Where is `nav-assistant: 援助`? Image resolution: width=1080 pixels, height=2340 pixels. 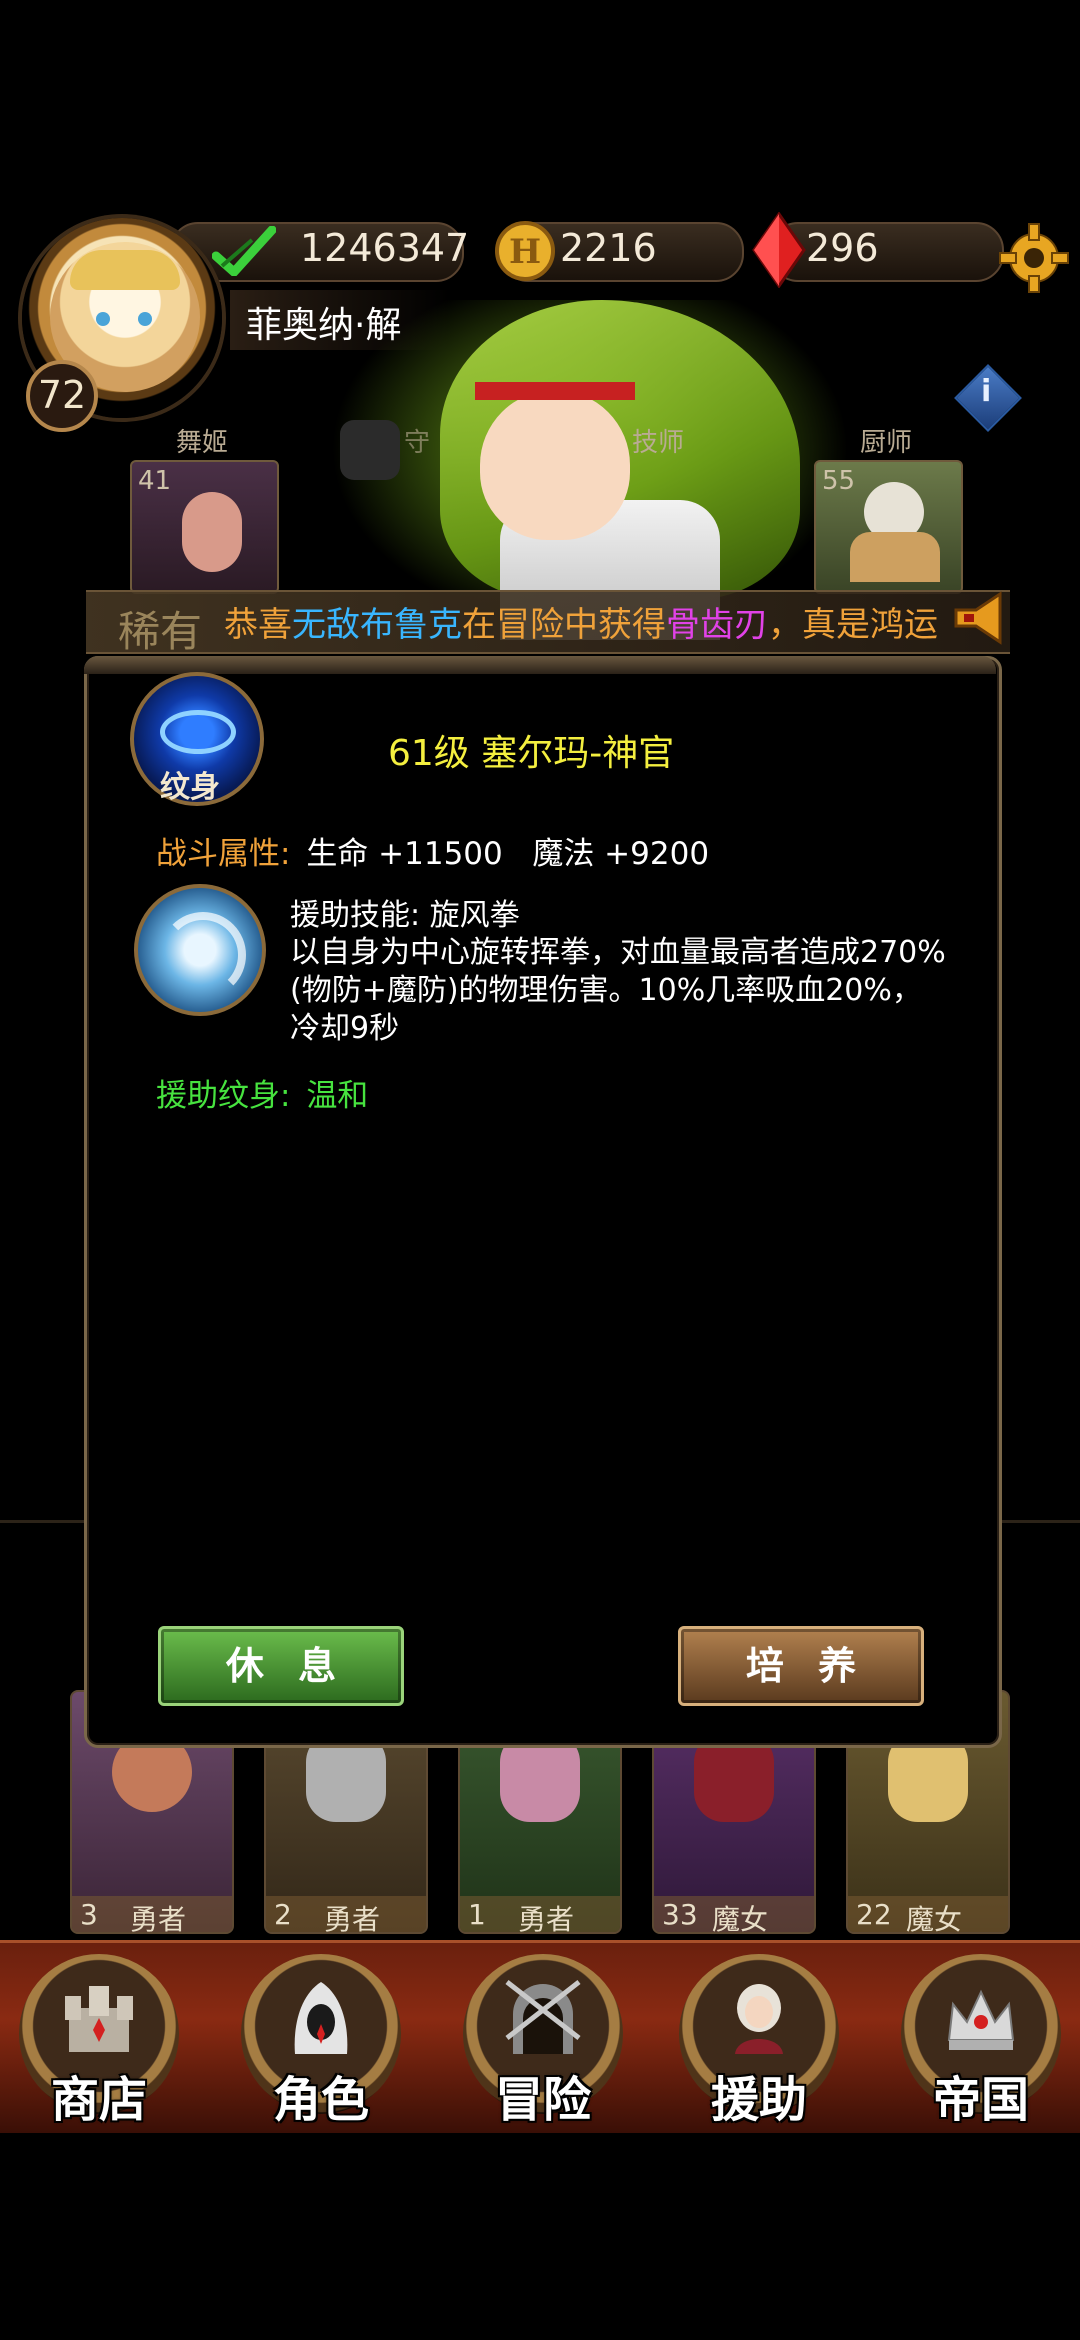 nav-assistant: 援助 is located at coordinates (759, 2041).